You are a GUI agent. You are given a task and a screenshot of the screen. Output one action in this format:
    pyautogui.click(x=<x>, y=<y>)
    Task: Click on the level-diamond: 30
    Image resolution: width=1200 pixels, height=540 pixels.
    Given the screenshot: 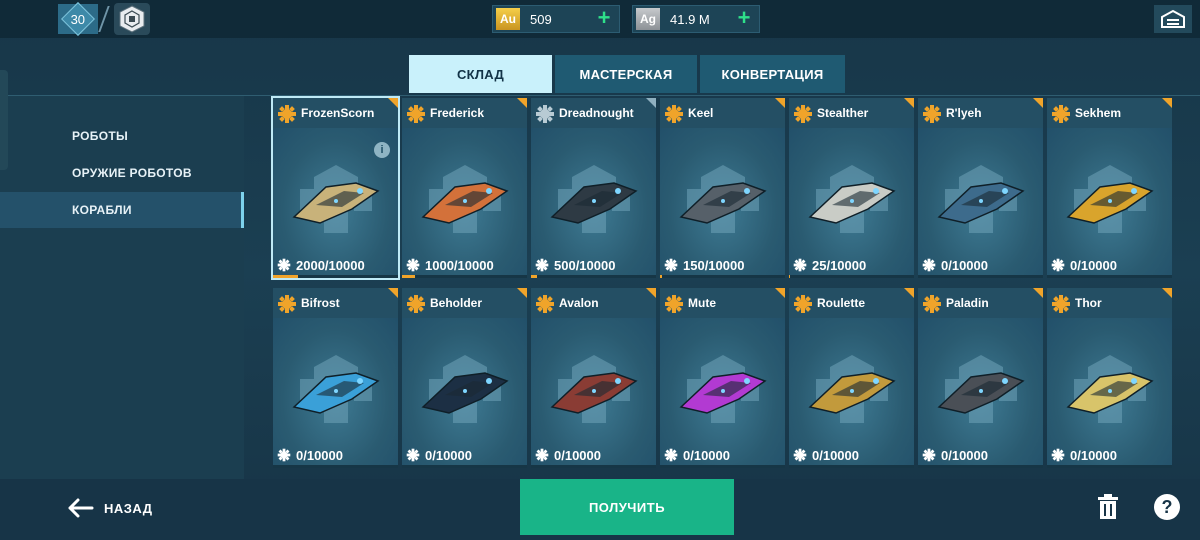 What is the action you would take?
    pyautogui.click(x=78, y=19)
    